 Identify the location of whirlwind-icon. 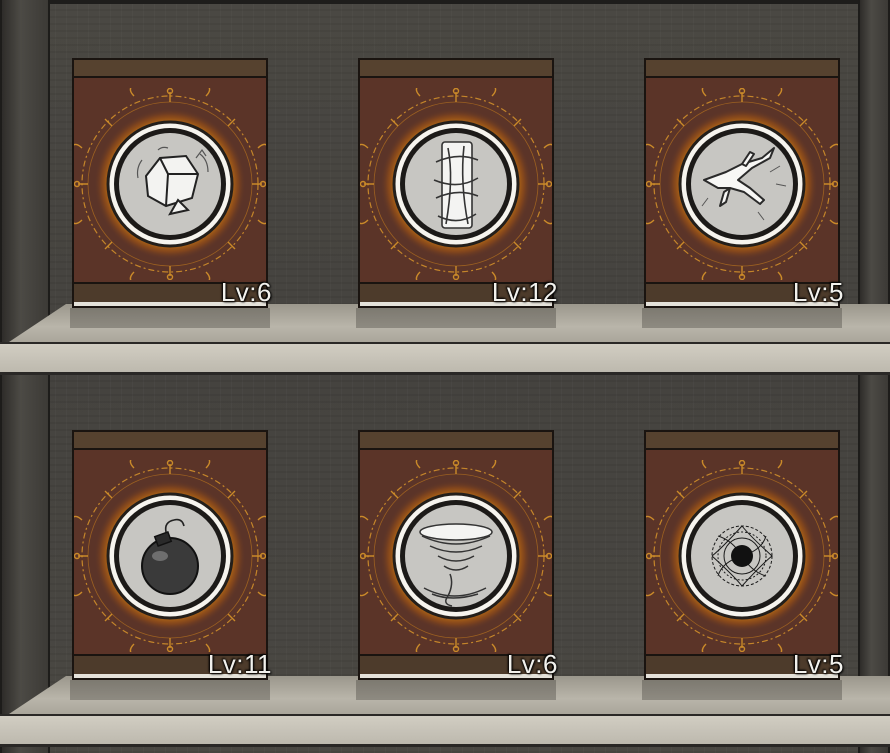
(456, 556).